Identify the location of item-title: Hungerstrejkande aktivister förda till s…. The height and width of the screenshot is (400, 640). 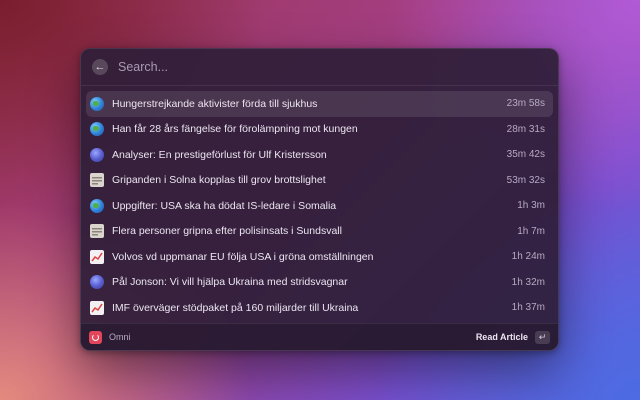
(215, 103).